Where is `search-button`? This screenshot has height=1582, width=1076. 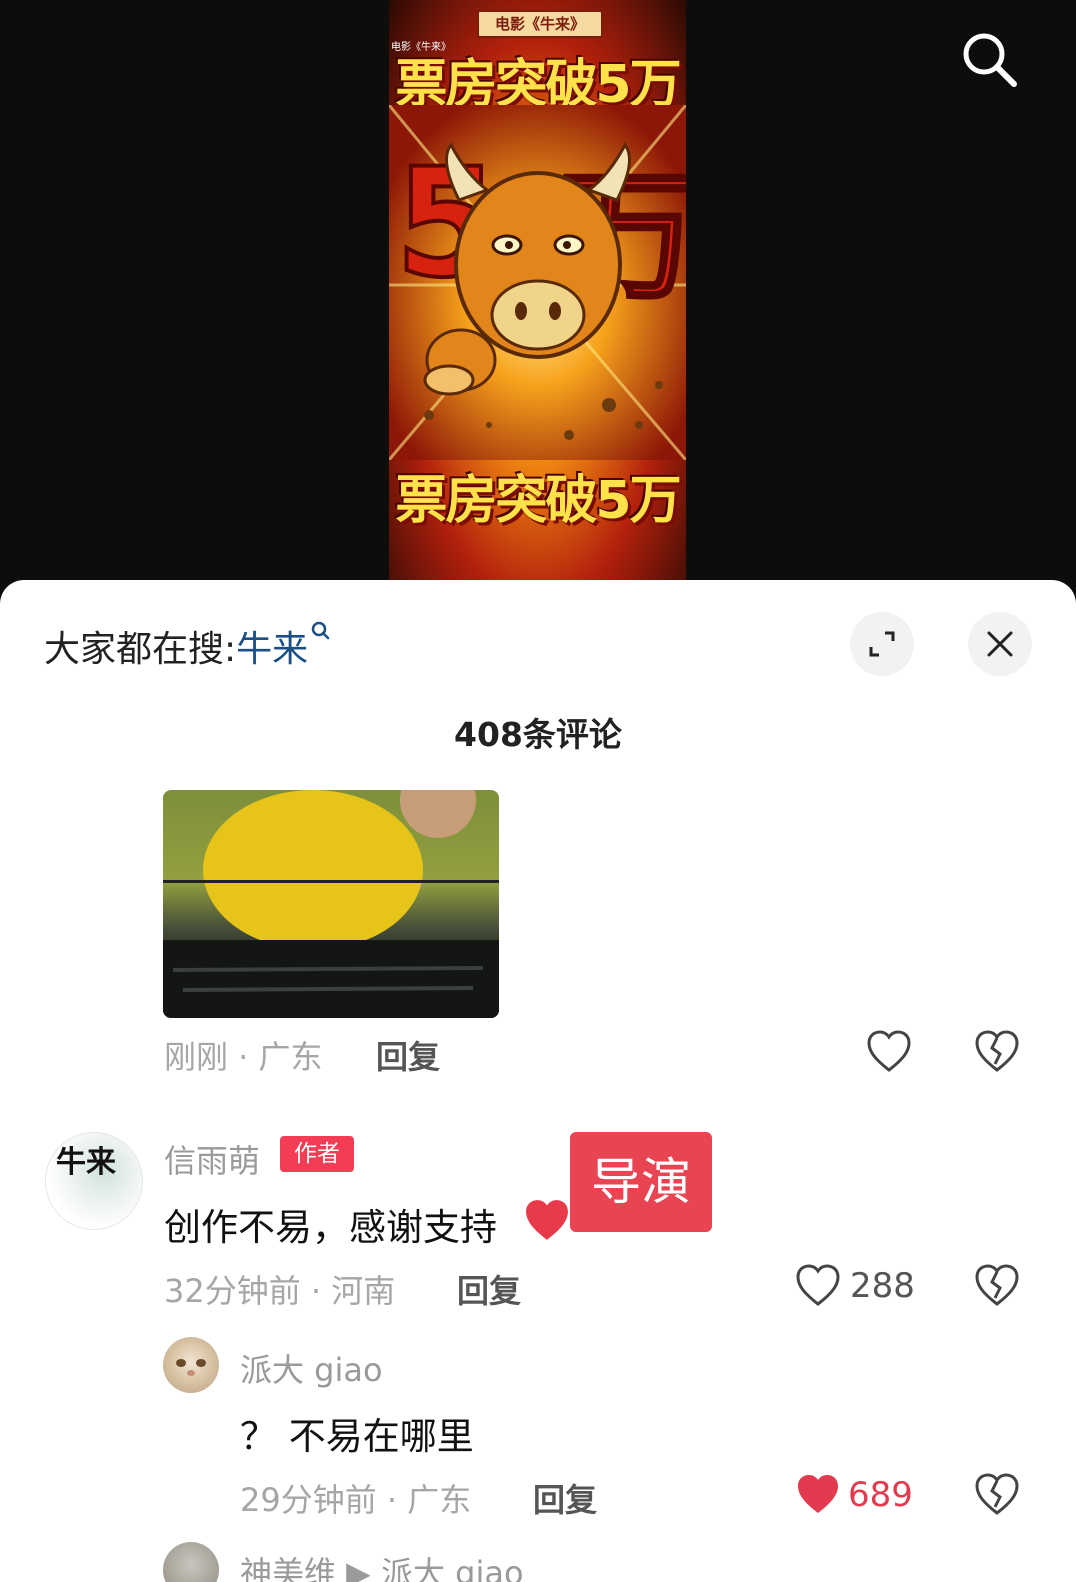
search-button is located at coordinates (989, 59).